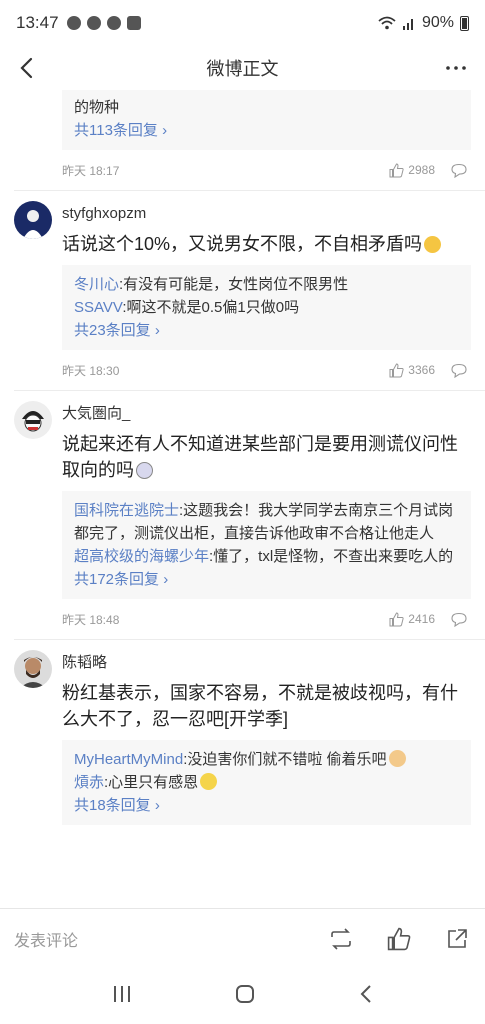  What do you see at coordinates (331, 556) in the screenshot?
I see `reply-content: :懂了，txl是怪物，不查出来要吃人的` at bounding box center [331, 556].